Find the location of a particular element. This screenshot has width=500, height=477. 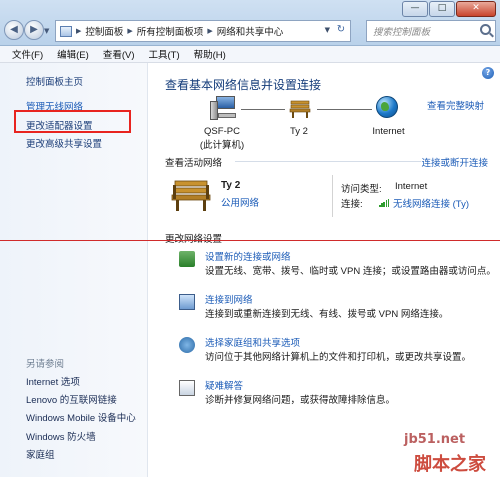

refresh-icon: ↻ is located at coordinates (341, 31).